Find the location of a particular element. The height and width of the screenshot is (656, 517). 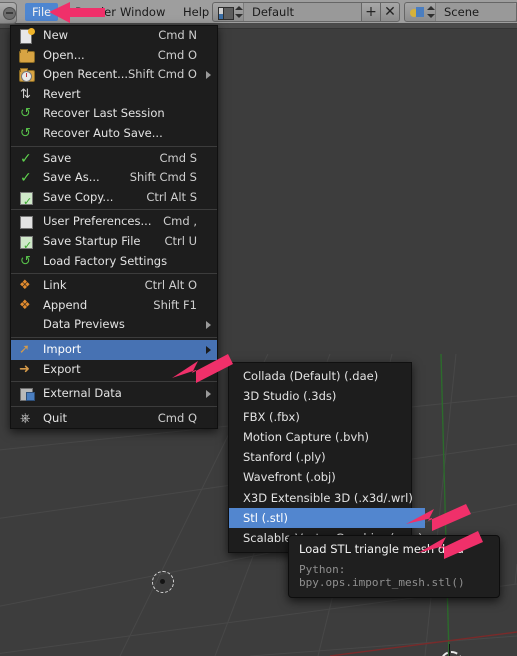

3d-cursor-icon is located at coordinates (163, 582).